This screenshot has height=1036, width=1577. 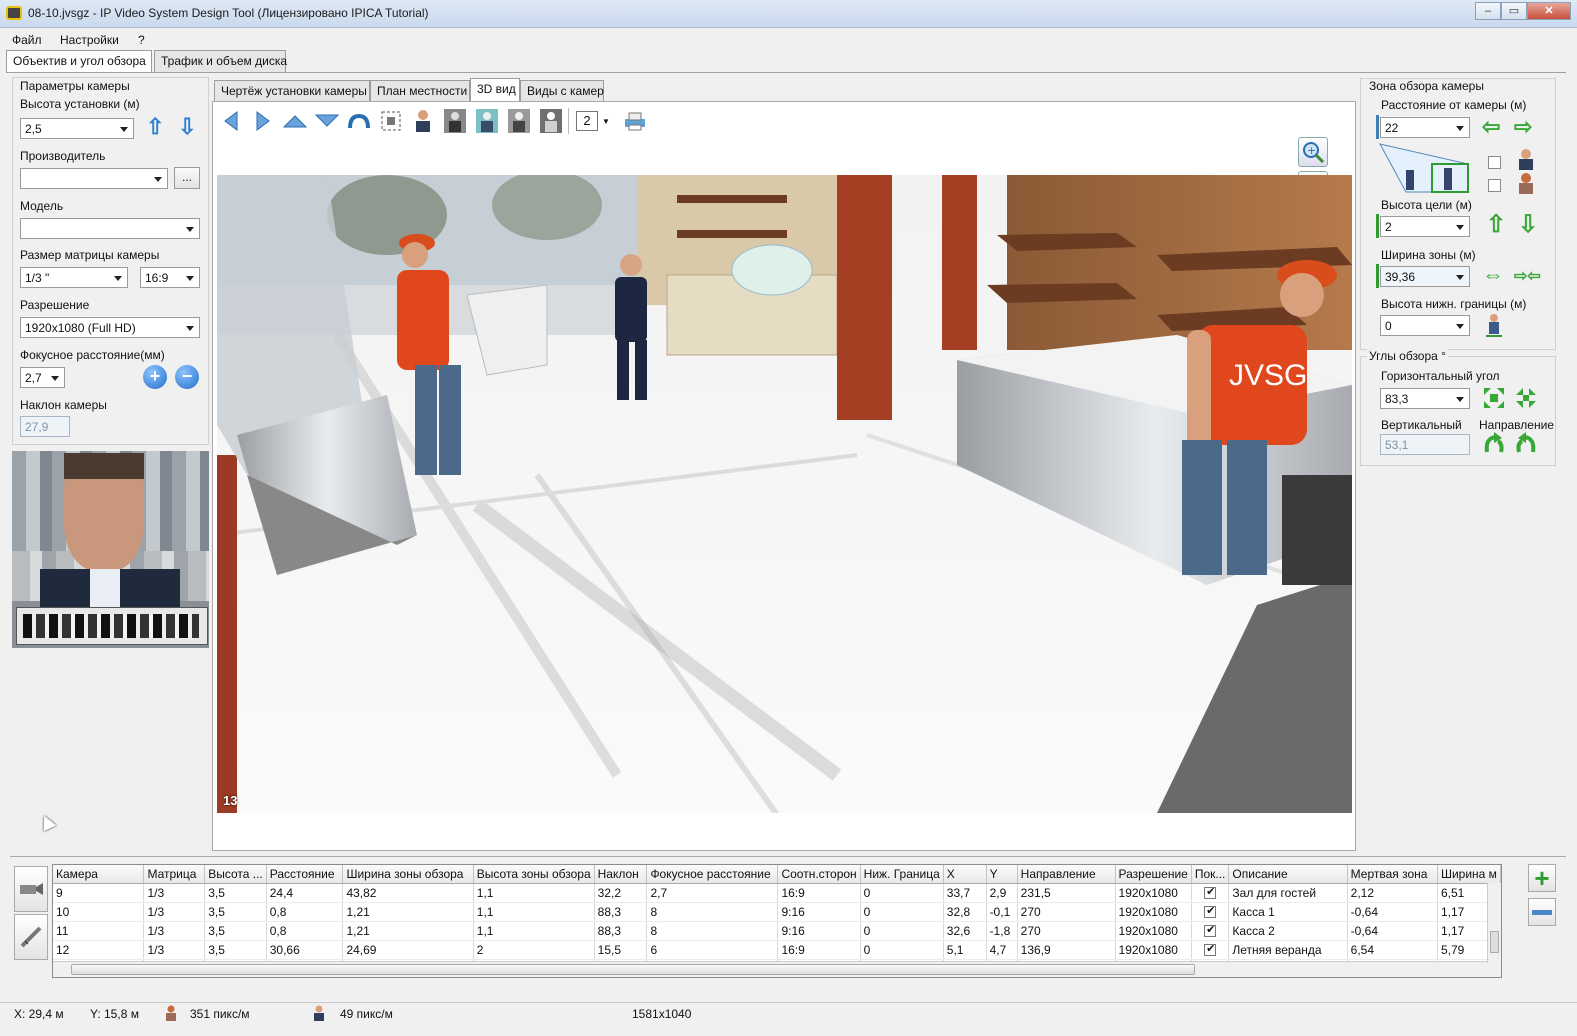 What do you see at coordinates (94, 178) in the screenshot?
I see `manufacturer-select` at bounding box center [94, 178].